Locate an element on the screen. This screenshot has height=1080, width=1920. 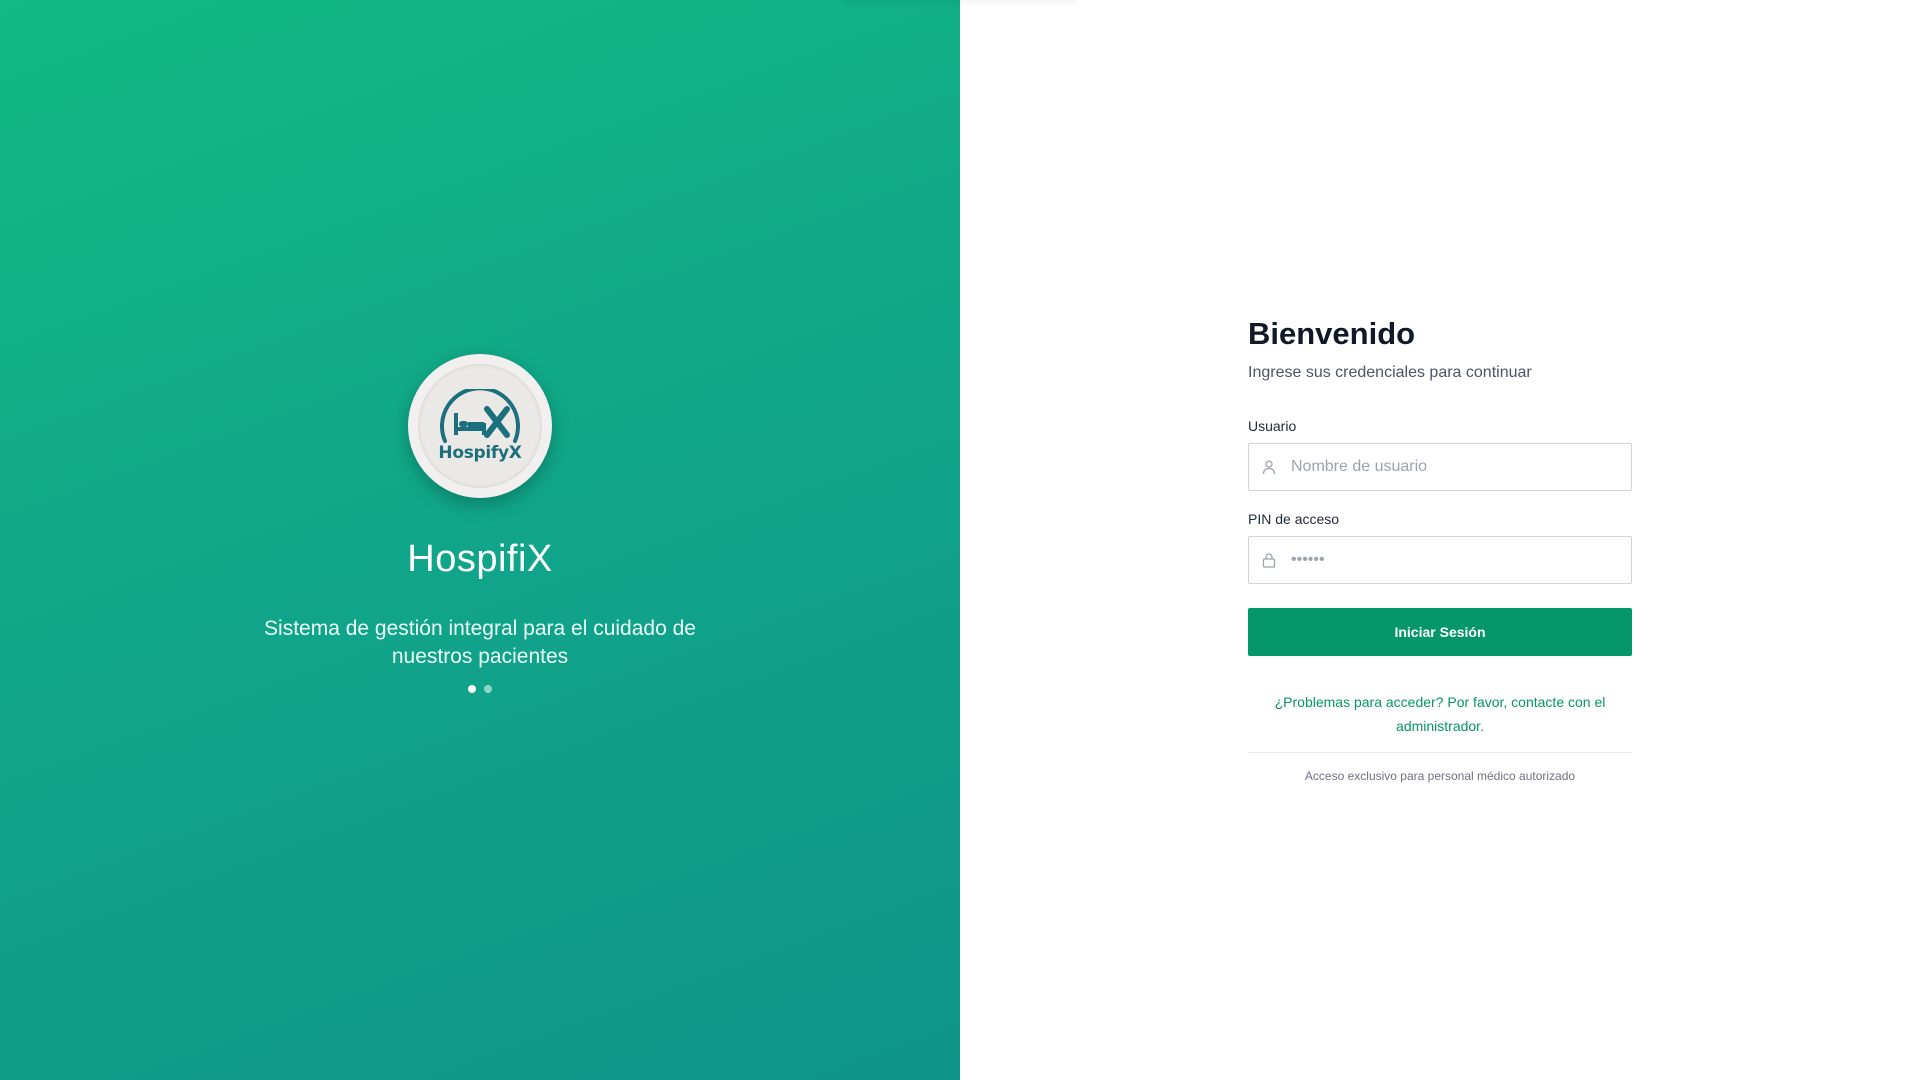
login-button: Iniciar Sesión is located at coordinates (1440, 632).